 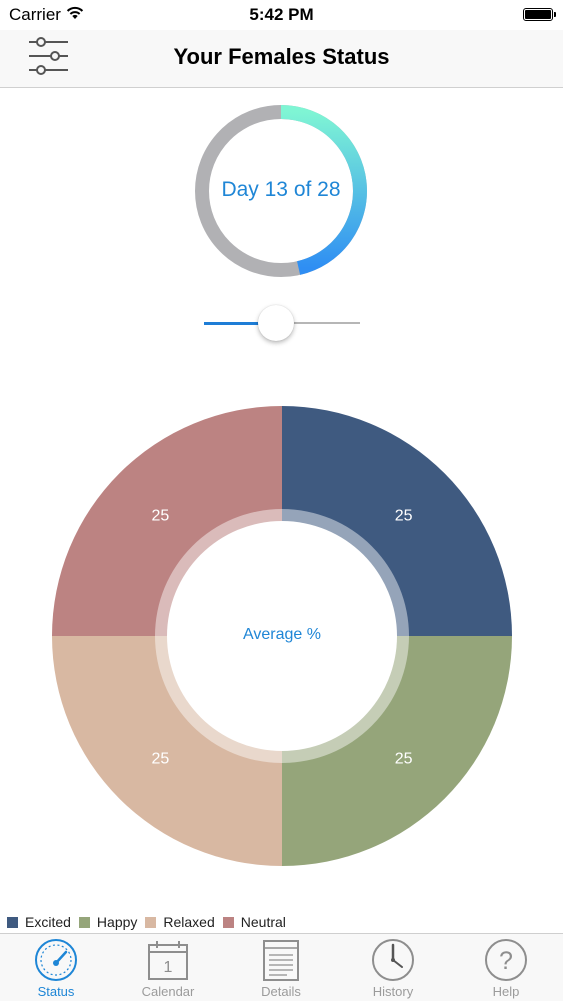 I want to click on question-icon: ?, so click(x=506, y=960).